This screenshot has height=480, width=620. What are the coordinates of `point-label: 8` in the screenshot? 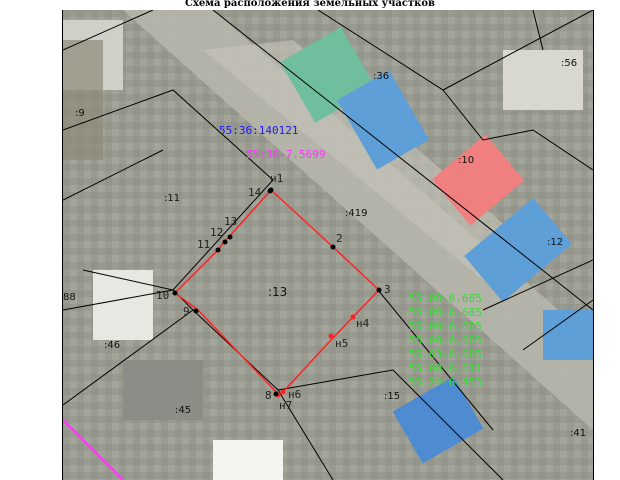 It's located at (268, 395).